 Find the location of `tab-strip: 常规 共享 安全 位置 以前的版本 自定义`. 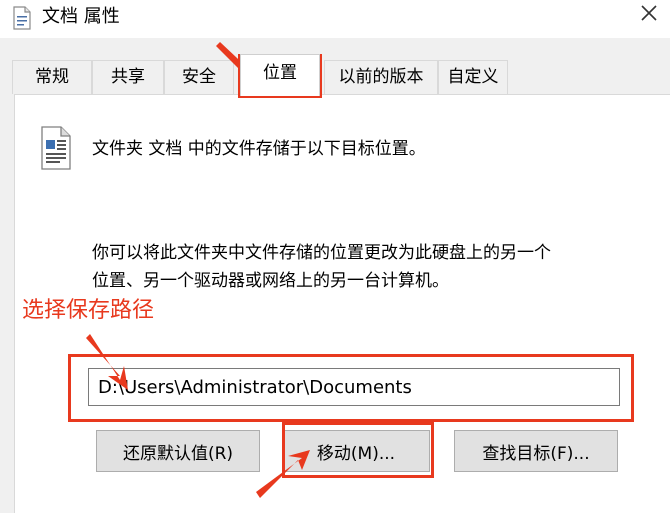

tab-strip: 常规 共享 安全 位置 以前的版本 自定义 is located at coordinates (335, 67).